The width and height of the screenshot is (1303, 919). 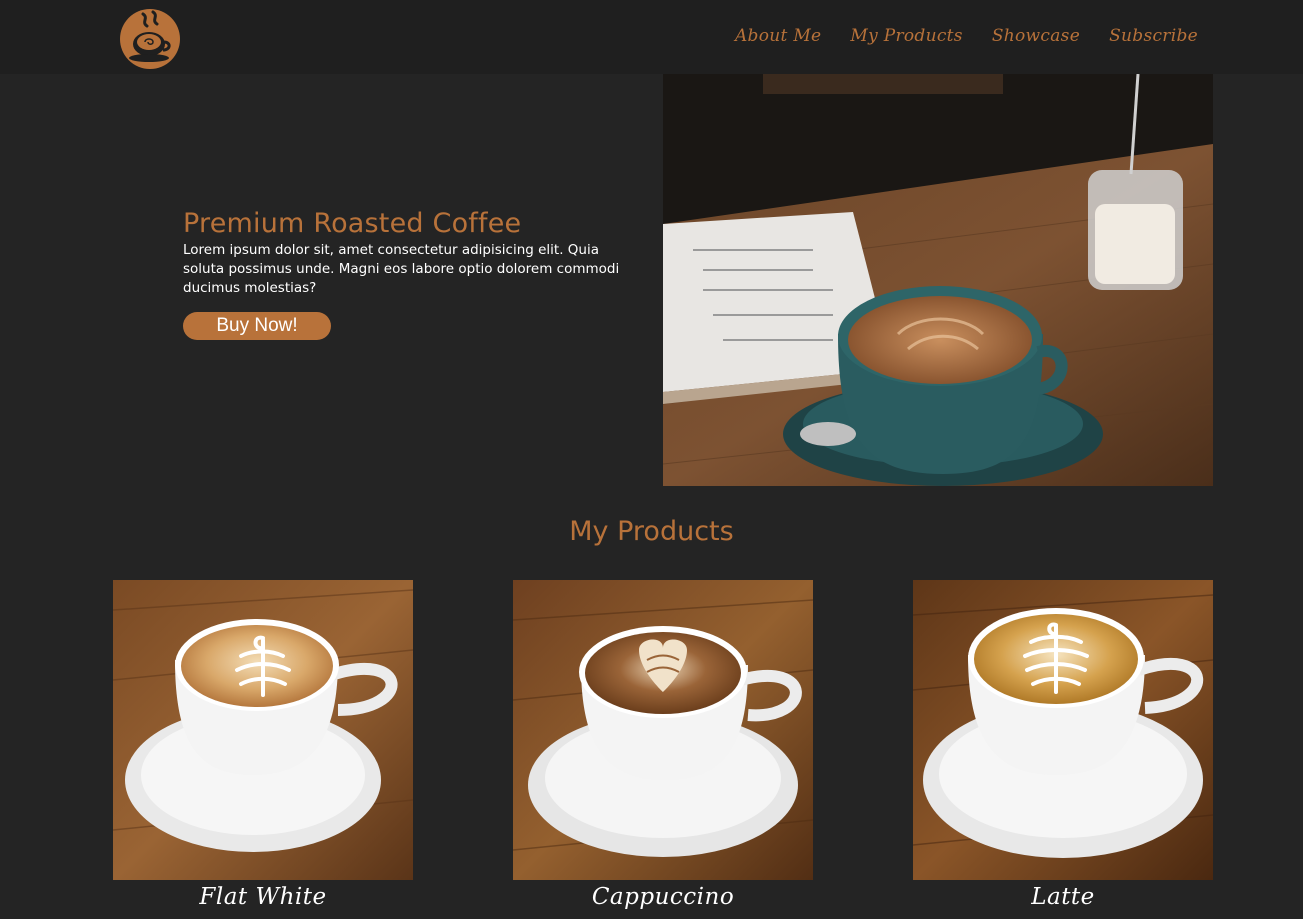 I want to click on product-card-latte: Latte, so click(x=1063, y=745).